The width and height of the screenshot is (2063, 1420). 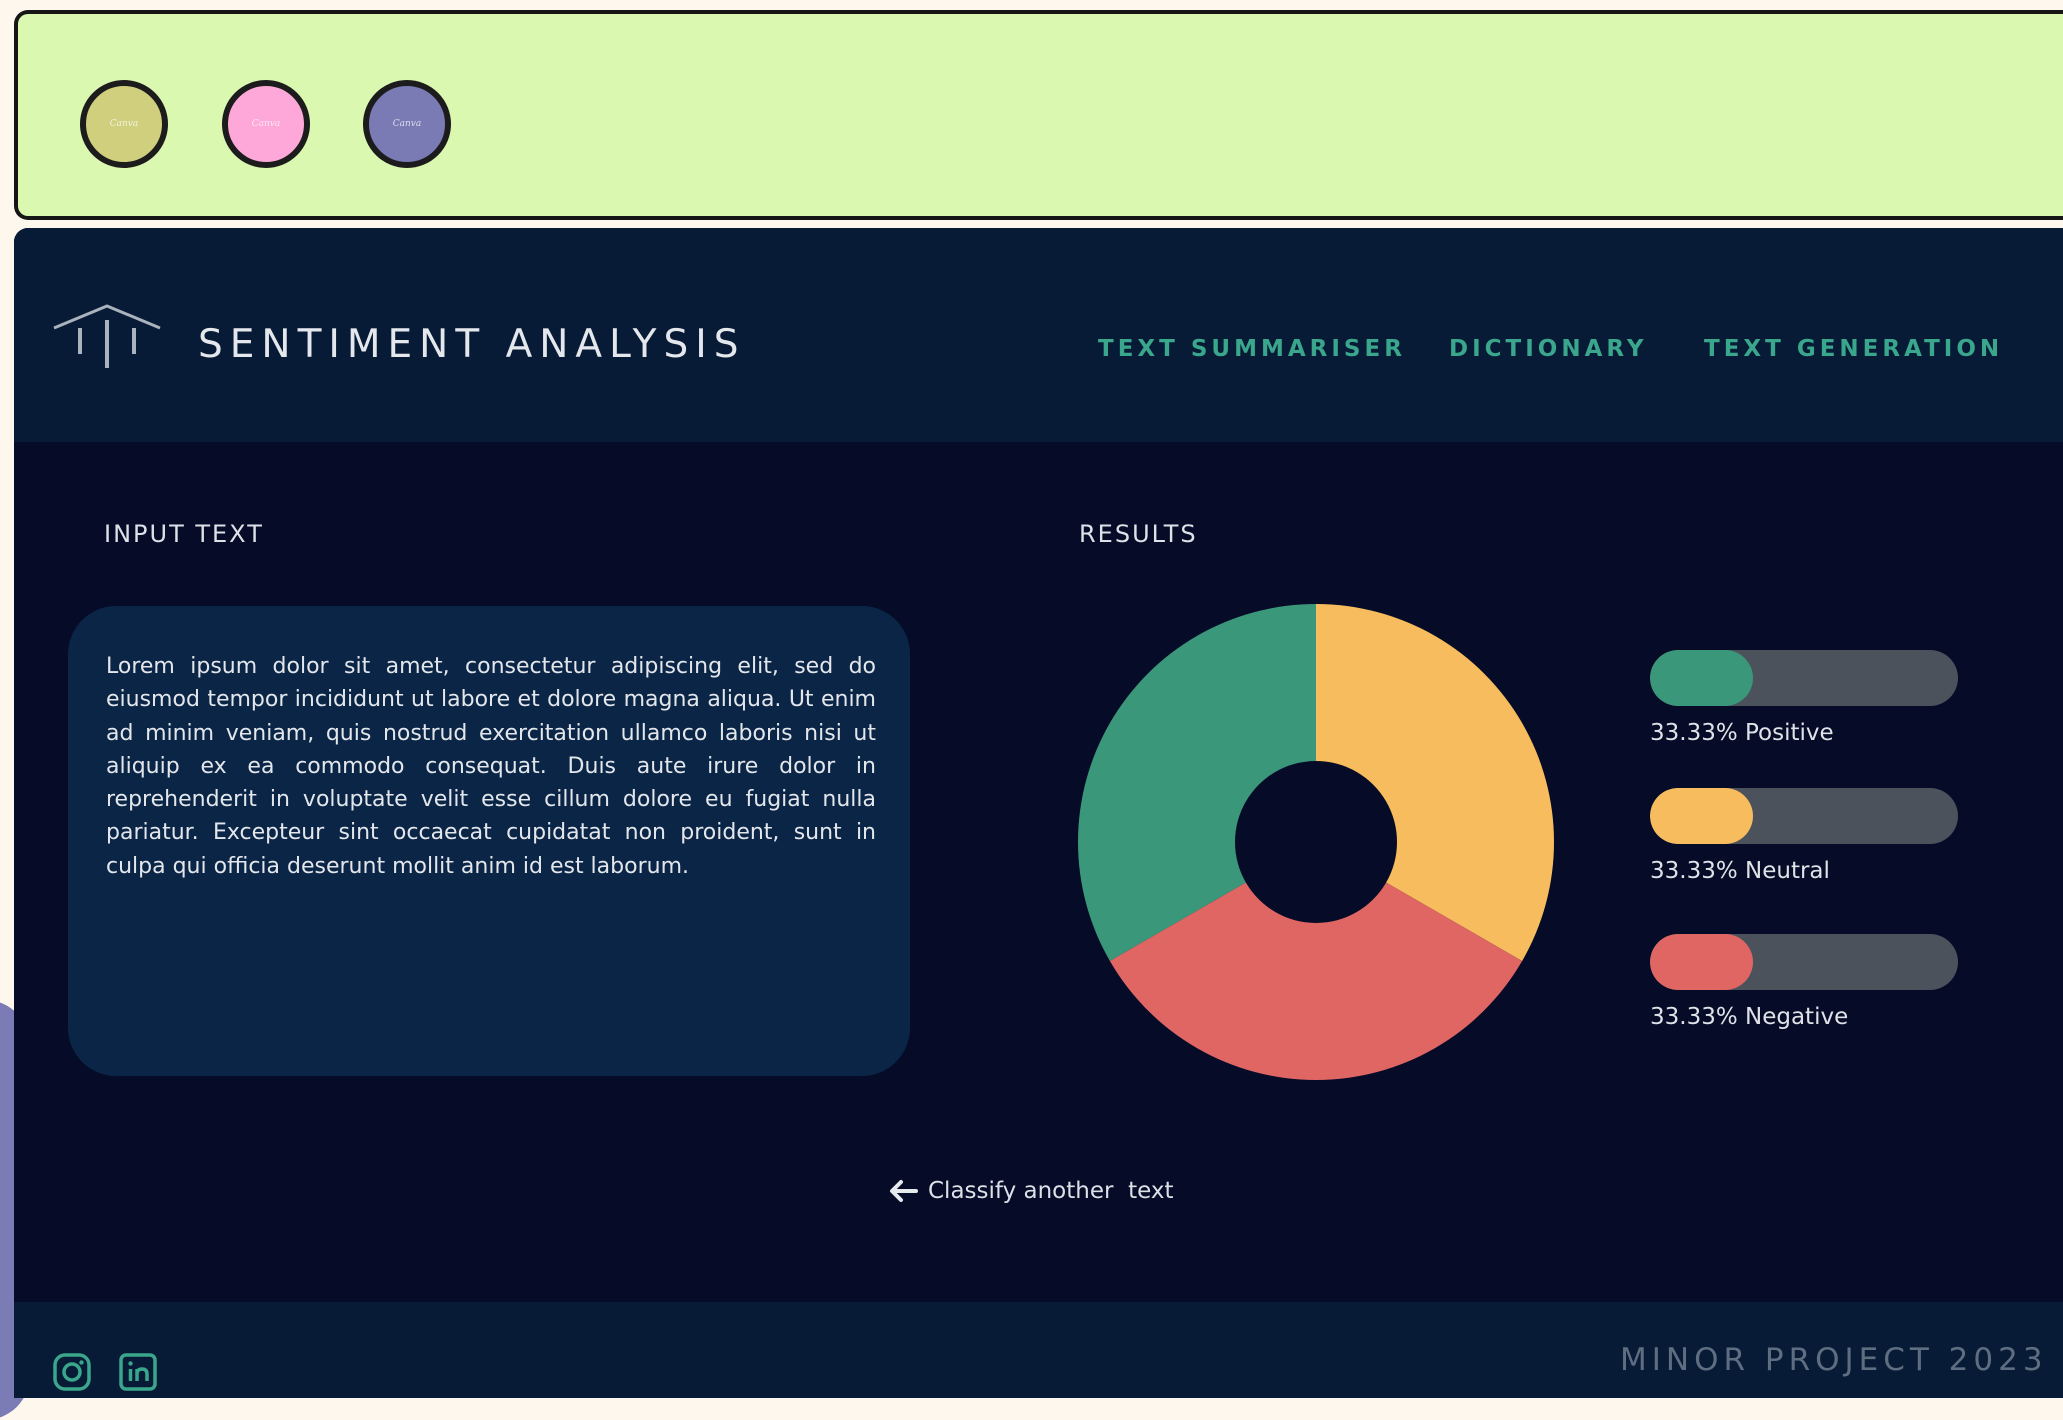 What do you see at coordinates (1834, 1360) in the screenshot?
I see `footer-project-label: MINOR PROJECT 2023` at bounding box center [1834, 1360].